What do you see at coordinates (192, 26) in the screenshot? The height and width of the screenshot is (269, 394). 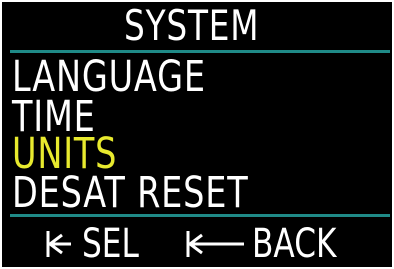 I see `page-title: SYSTEM` at bounding box center [192, 26].